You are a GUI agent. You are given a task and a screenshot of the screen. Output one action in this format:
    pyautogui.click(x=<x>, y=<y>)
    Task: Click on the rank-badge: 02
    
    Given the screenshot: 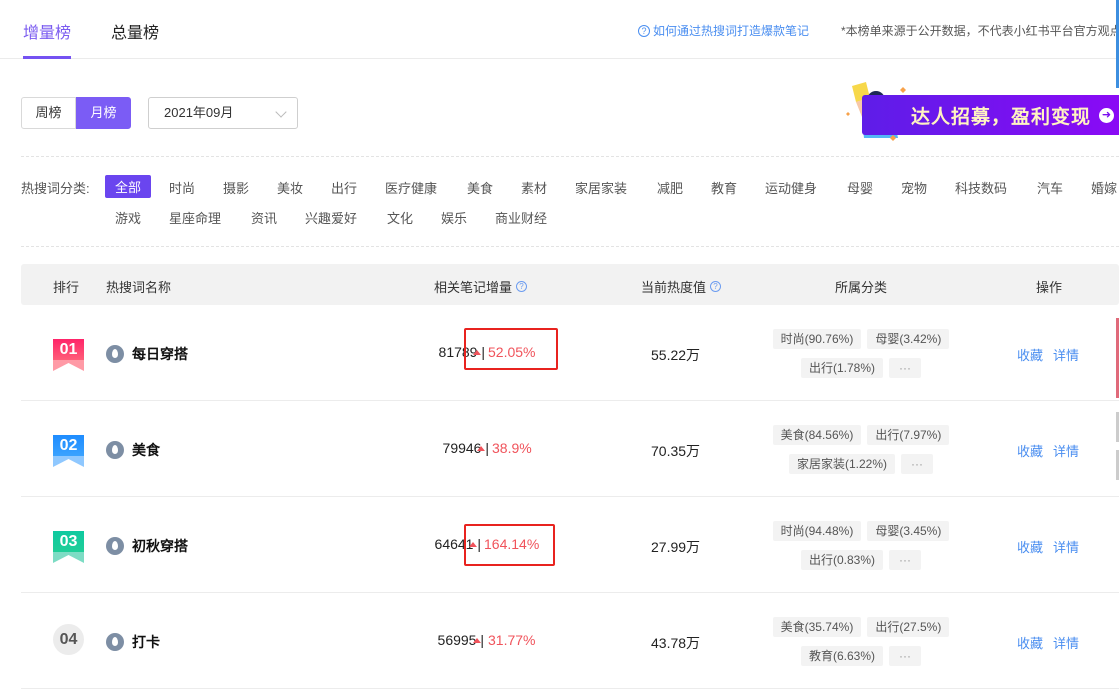 What is the action you would take?
    pyautogui.click(x=68, y=451)
    